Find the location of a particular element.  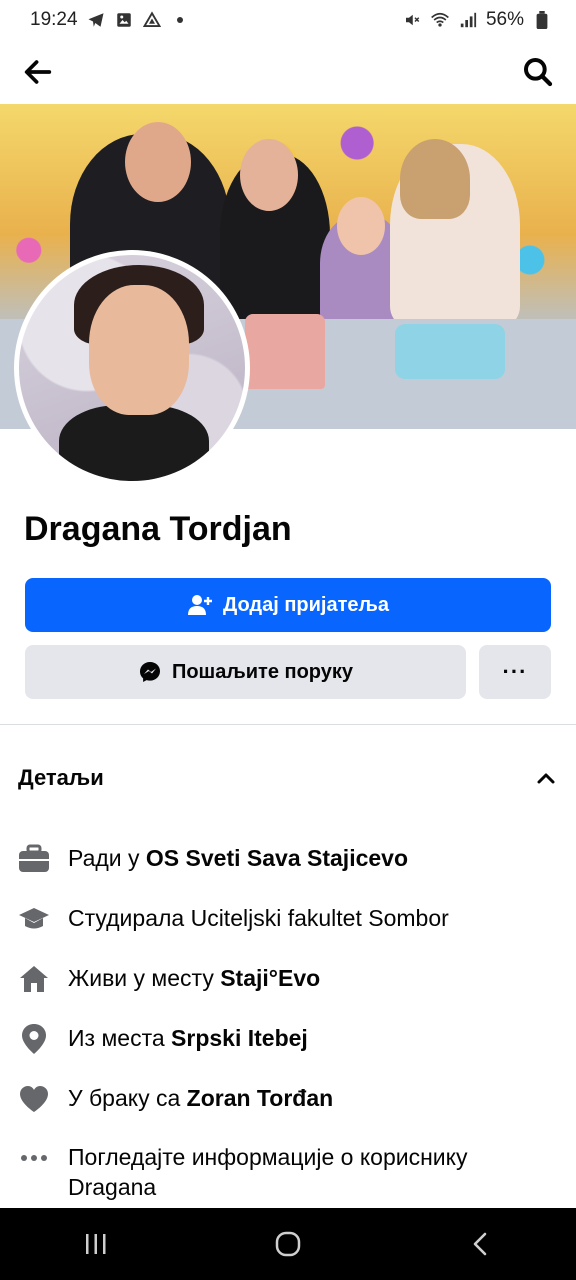

search-icon is located at coordinates (538, 72).